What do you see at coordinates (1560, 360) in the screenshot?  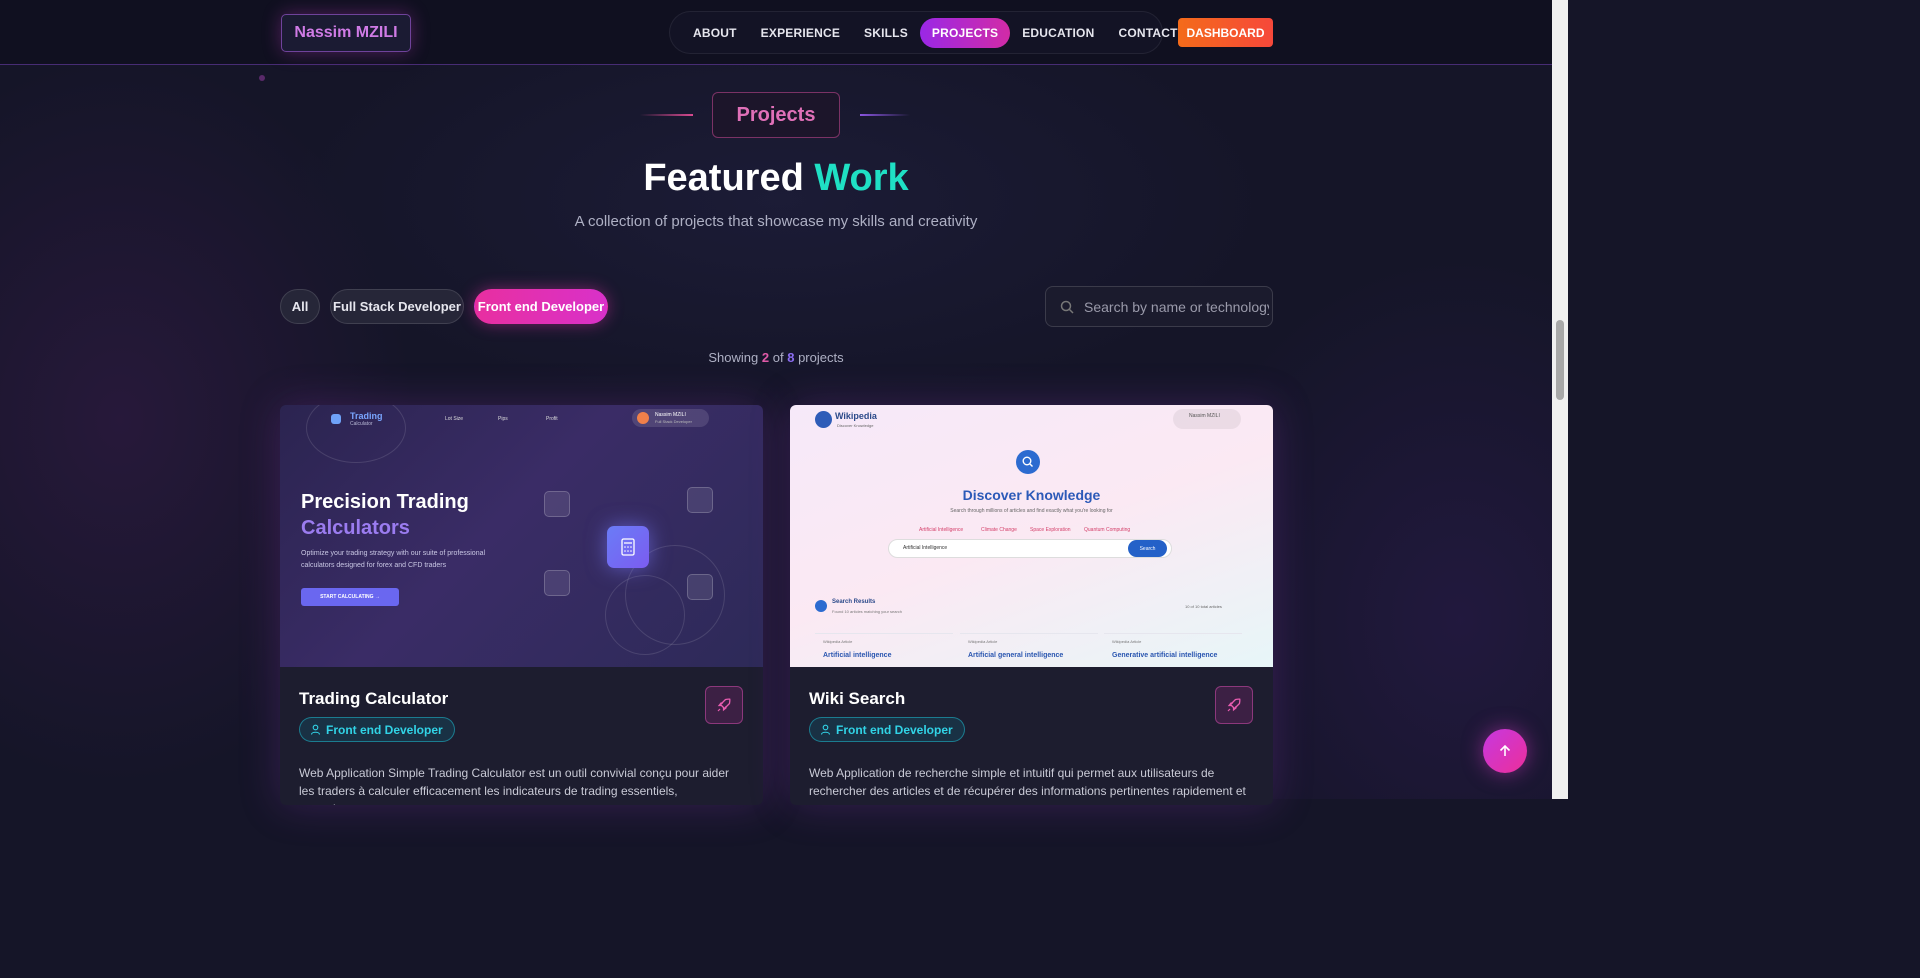 I see `scrollbar-thumb` at bounding box center [1560, 360].